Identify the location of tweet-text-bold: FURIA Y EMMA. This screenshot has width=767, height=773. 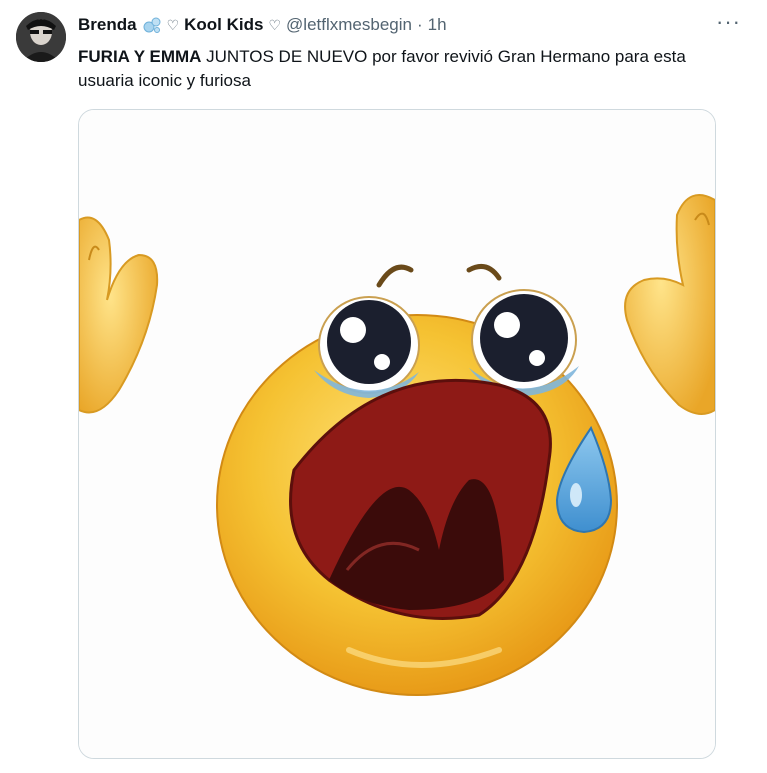
(140, 56).